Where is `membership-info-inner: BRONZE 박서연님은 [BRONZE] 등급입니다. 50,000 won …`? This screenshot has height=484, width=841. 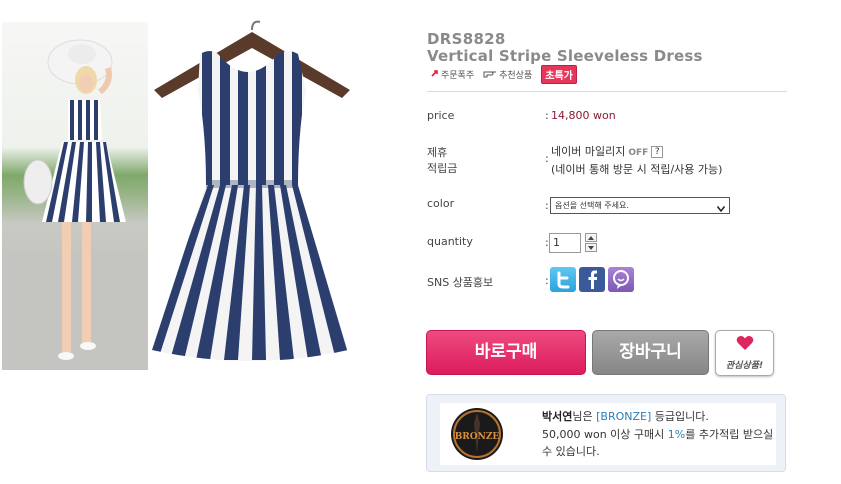
membership-info-inner: BRONZE 박서연님은 [BRONZE] 등급입니다. 50,000 won … is located at coordinates (608, 434).